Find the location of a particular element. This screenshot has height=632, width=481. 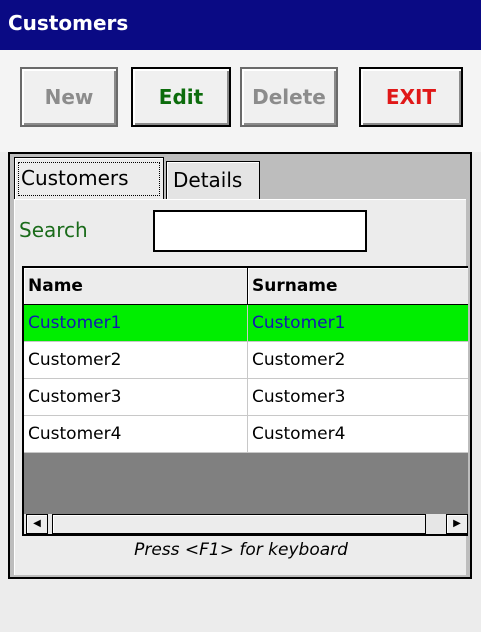

new-button: New is located at coordinates (69, 97).